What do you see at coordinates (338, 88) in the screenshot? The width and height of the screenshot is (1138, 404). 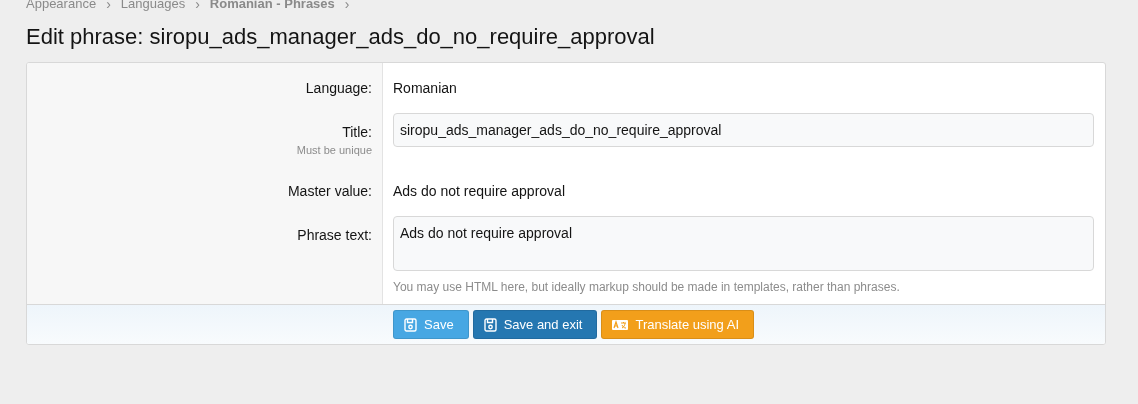 I see `field-label: Language:` at bounding box center [338, 88].